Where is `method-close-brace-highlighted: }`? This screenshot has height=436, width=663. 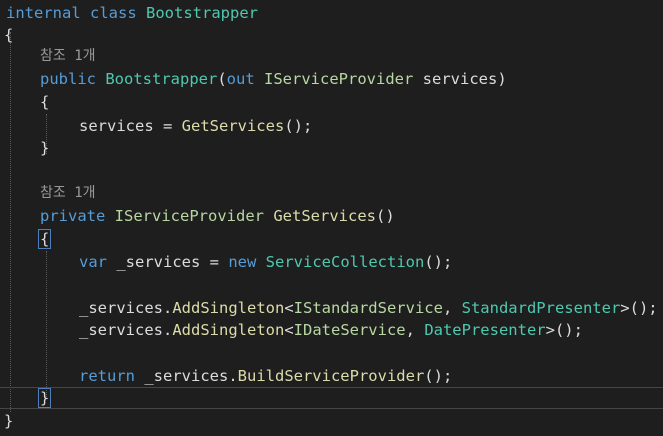
method-close-brace-highlighted: } is located at coordinates (45, 398).